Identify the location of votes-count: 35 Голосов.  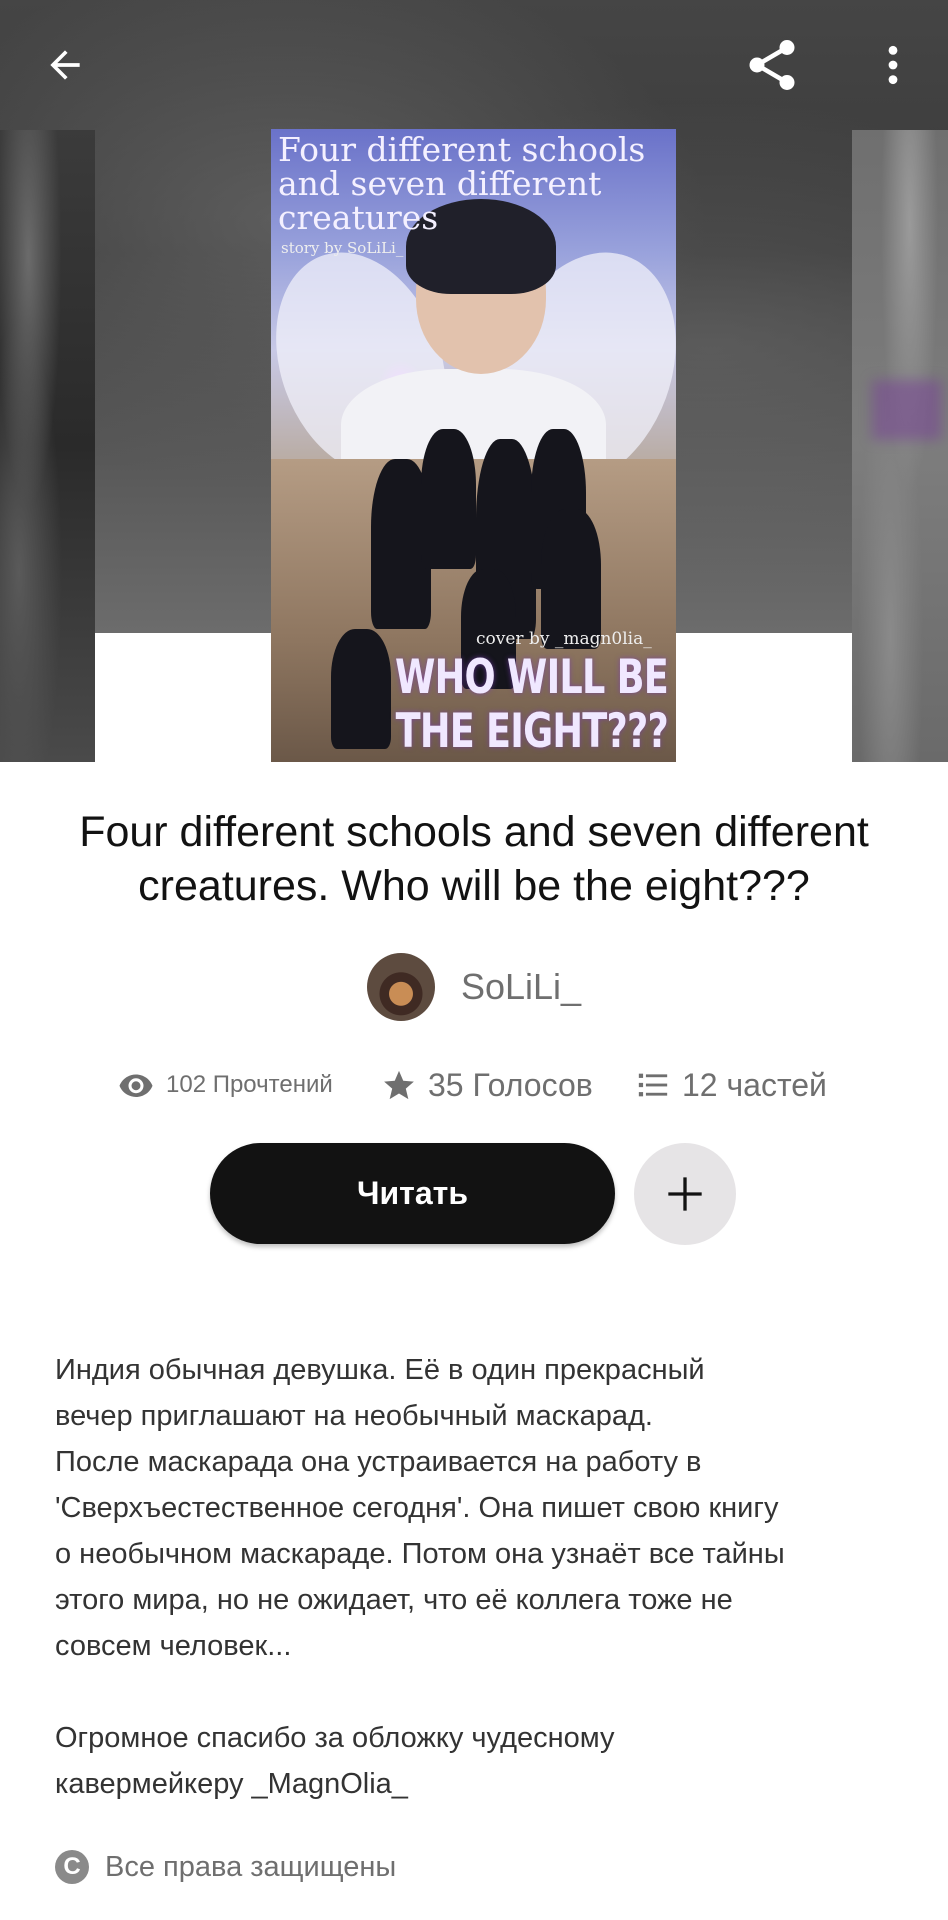
(487, 1085).